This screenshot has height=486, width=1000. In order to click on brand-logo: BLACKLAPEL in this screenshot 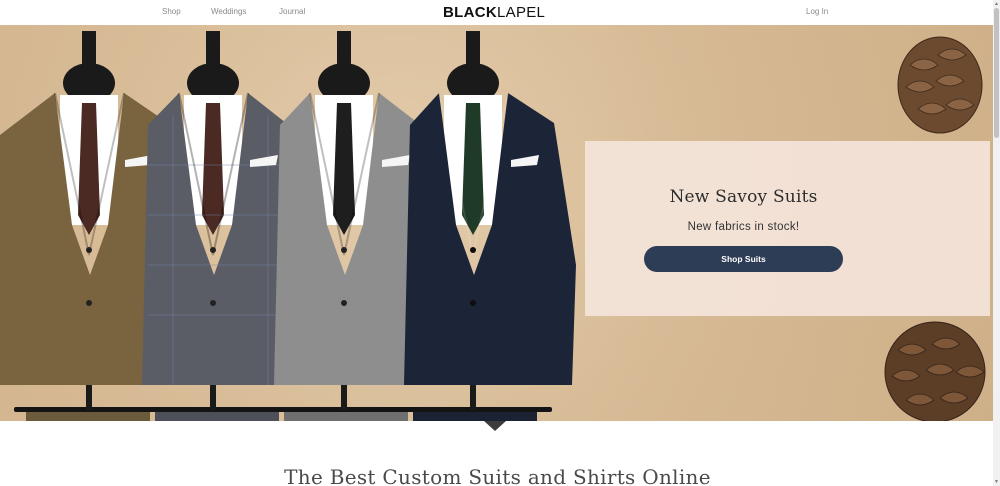, I will do `click(494, 12)`.